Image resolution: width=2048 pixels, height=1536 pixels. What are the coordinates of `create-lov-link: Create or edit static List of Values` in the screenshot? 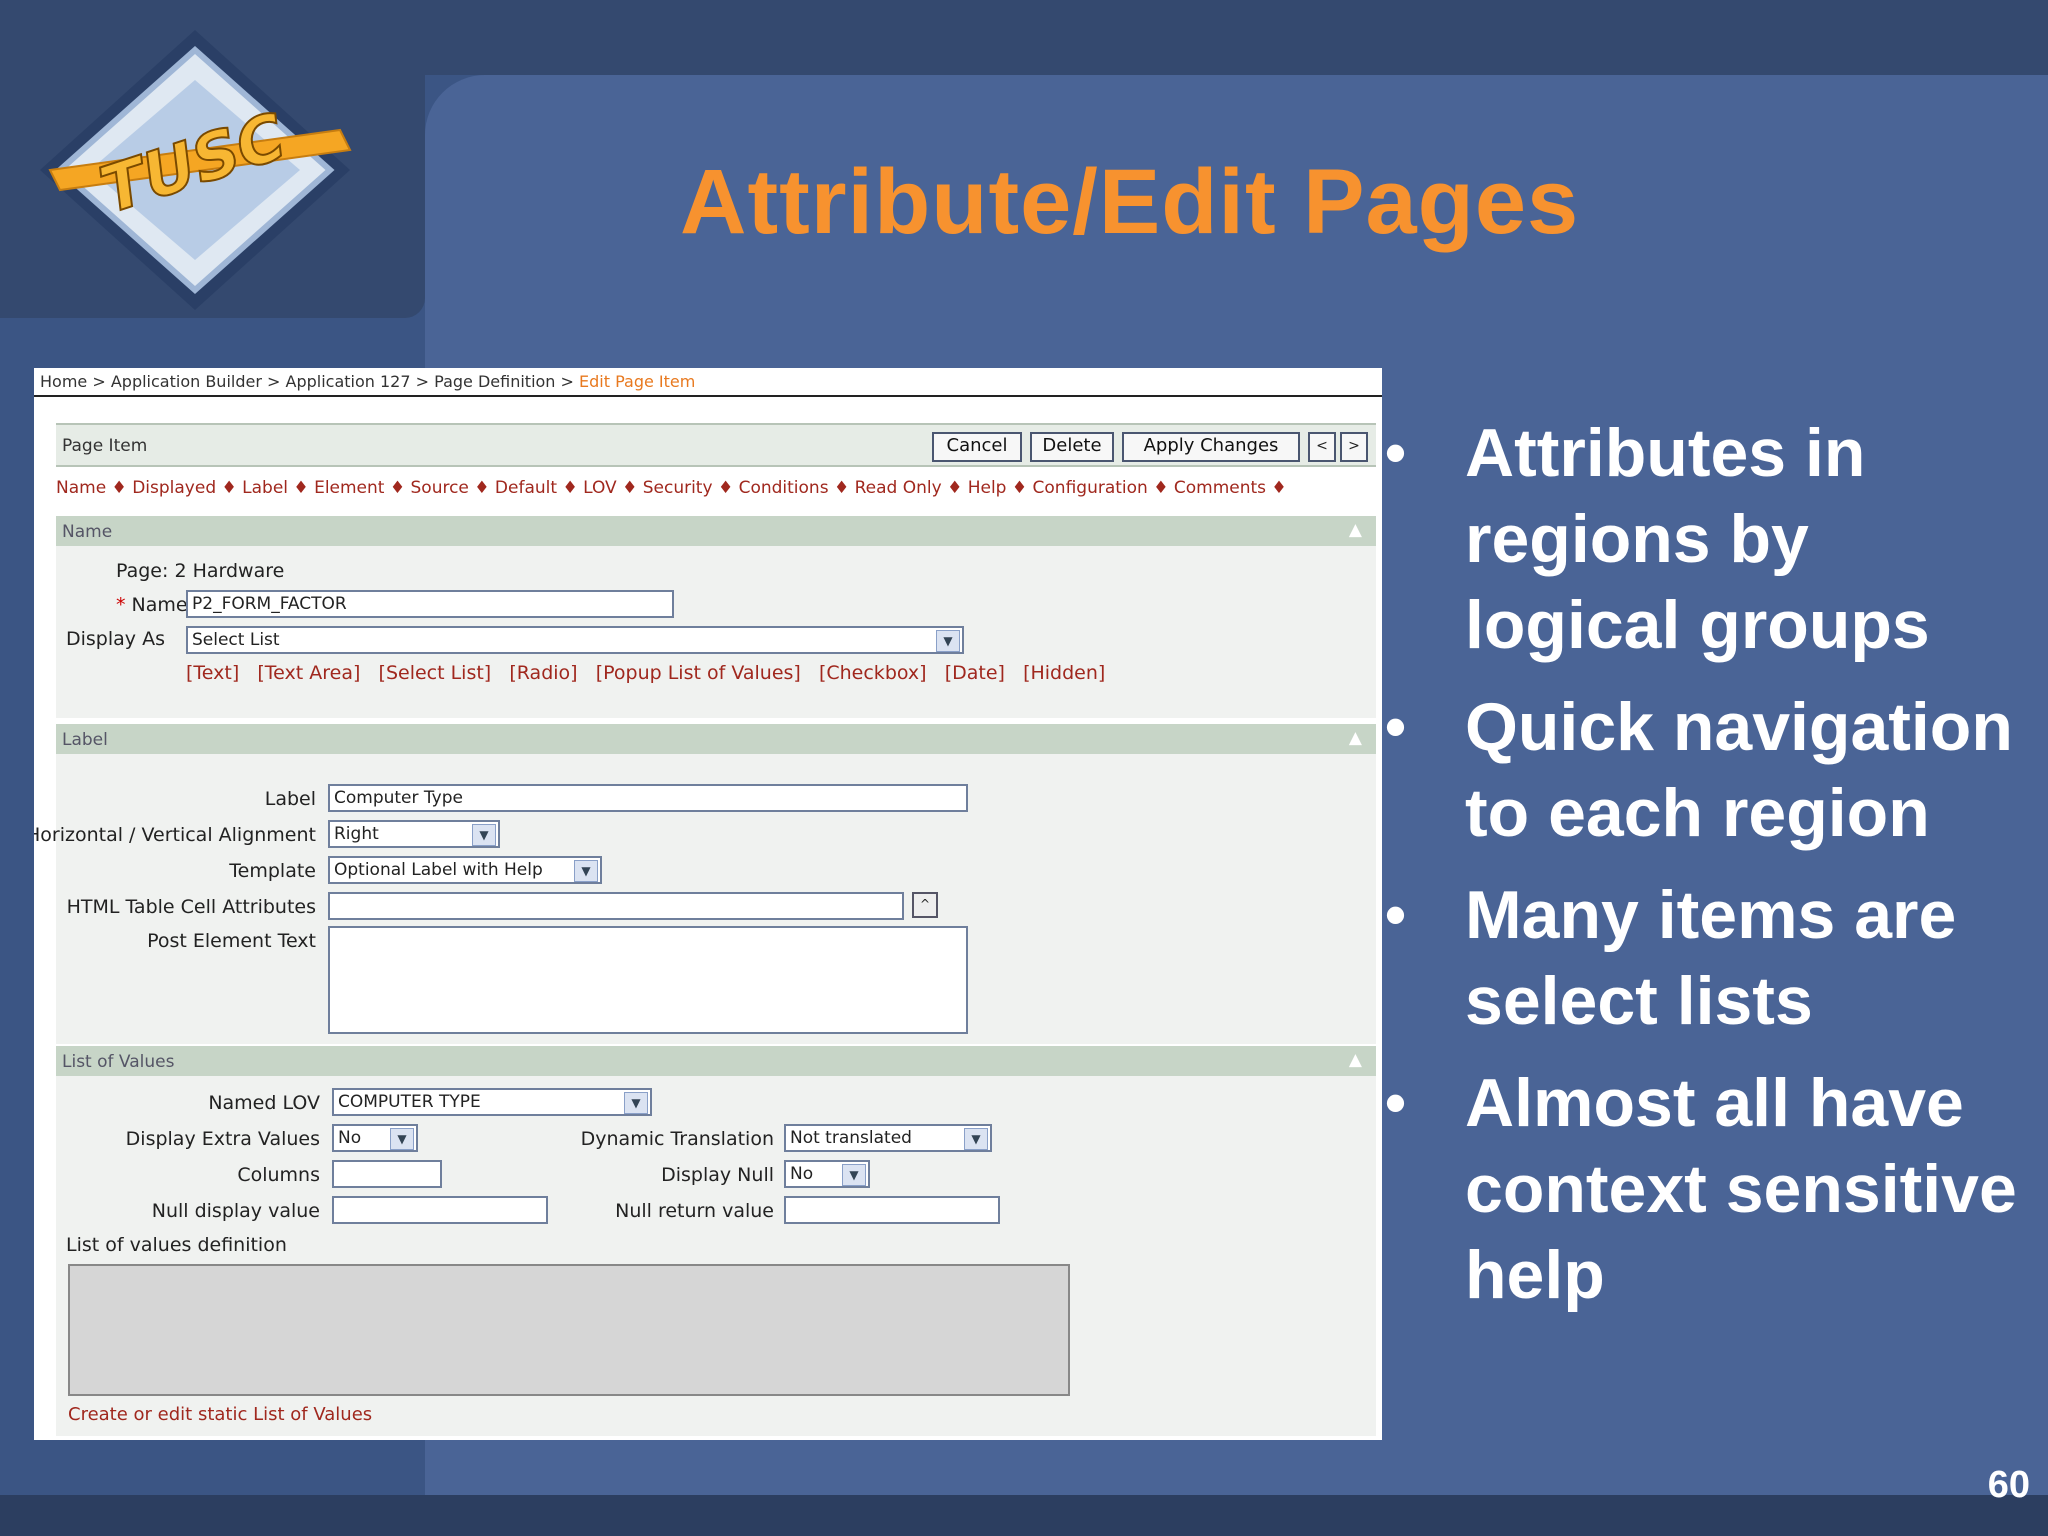 It's located at (220, 1414).